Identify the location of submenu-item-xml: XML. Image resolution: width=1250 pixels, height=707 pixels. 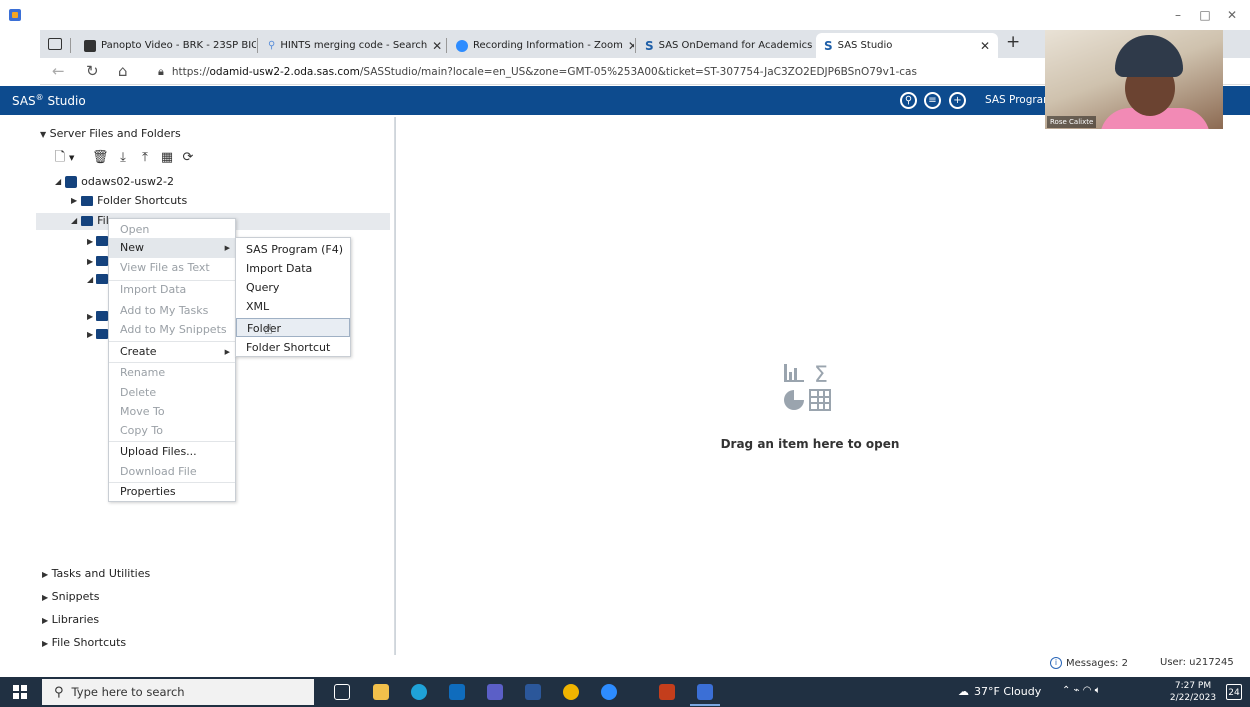
(293, 306).